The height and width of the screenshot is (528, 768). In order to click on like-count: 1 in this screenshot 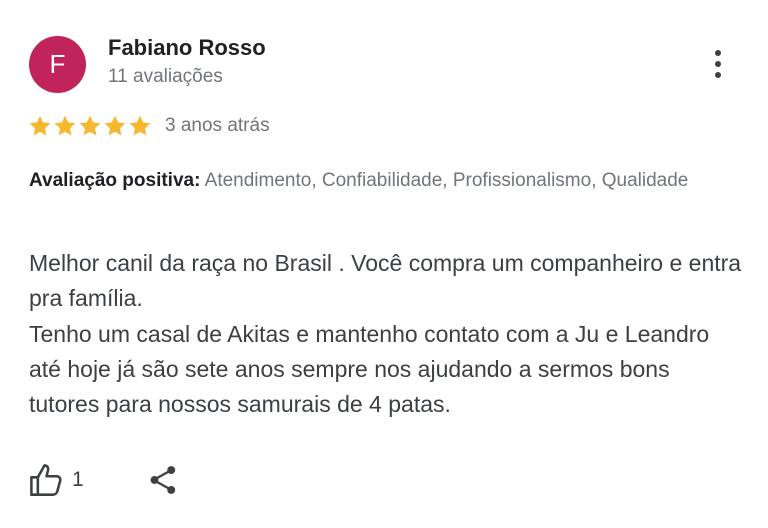, I will do `click(78, 479)`.